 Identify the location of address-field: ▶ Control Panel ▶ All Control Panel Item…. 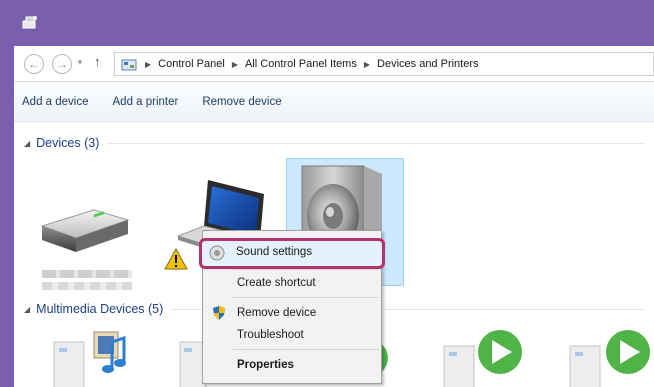
(384, 64).